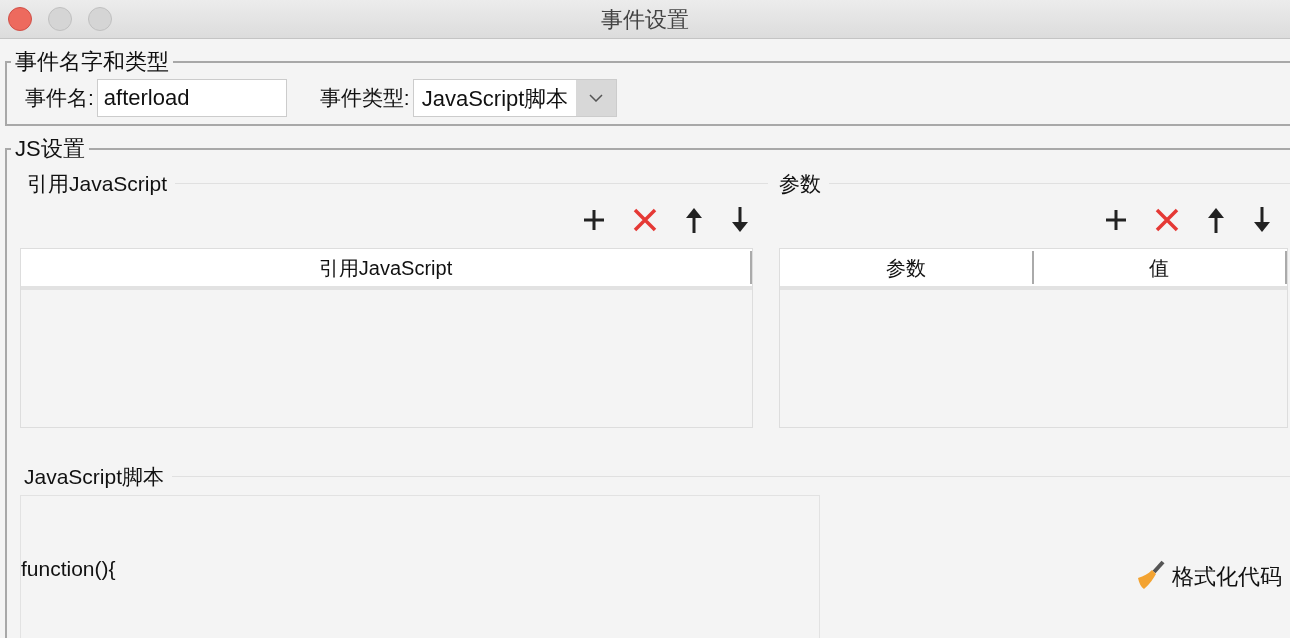 Image resolution: width=1290 pixels, height=638 pixels. I want to click on section-title: JavaScript脚本, so click(94, 476).